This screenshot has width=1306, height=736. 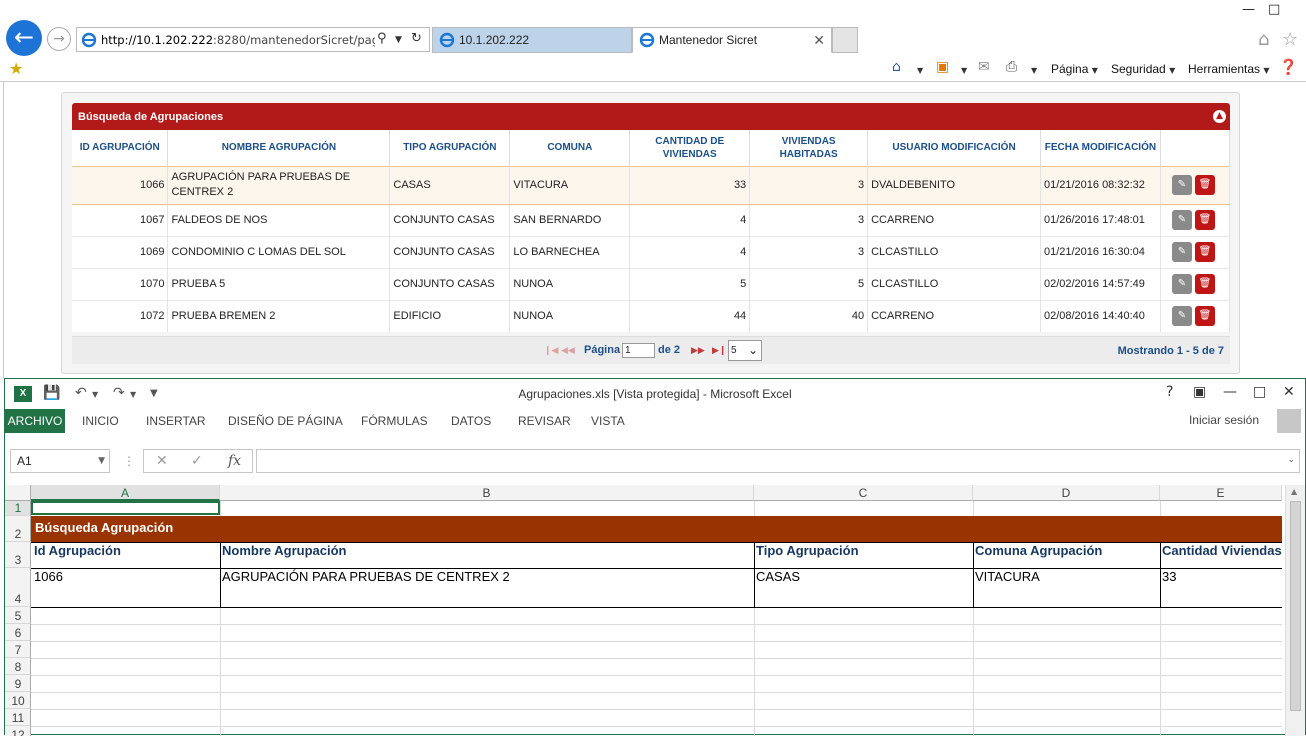 I want to click on pagina-menu: Página ▼, so click(x=1074, y=69).